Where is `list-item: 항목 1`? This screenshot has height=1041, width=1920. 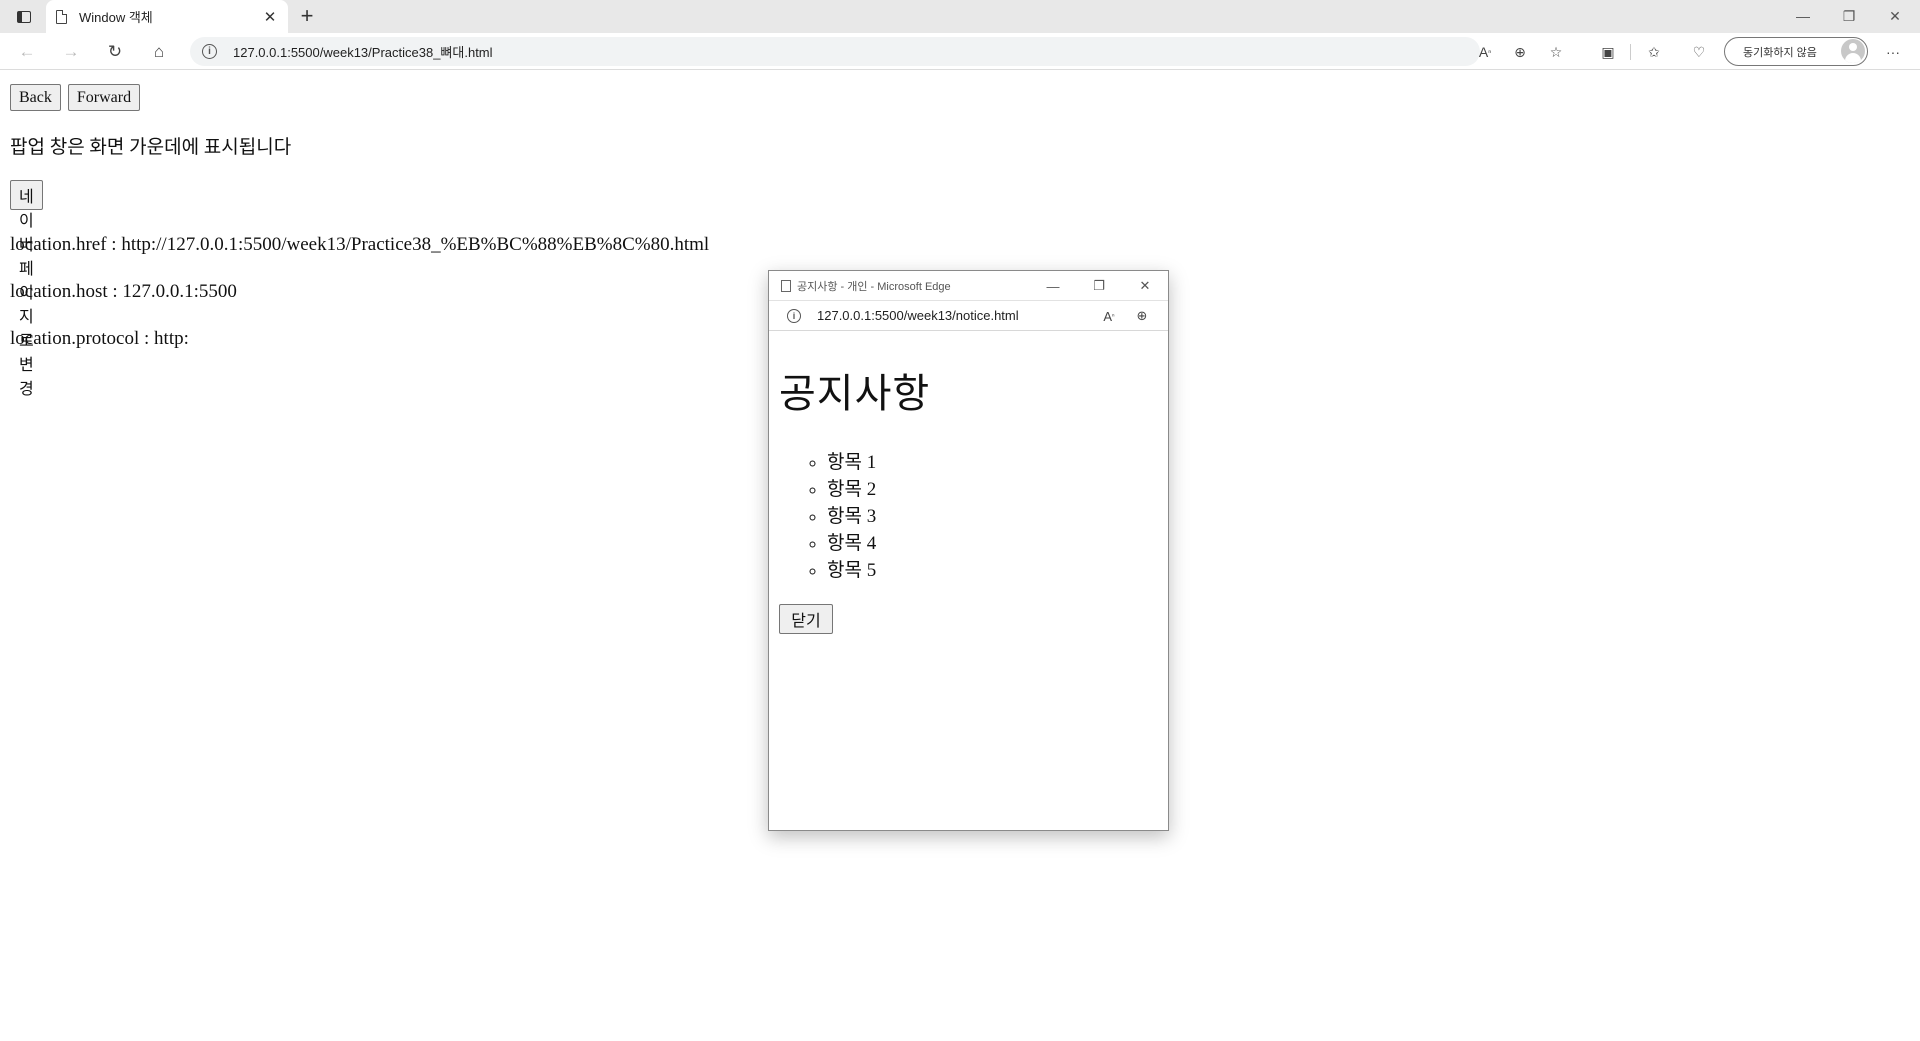
list-item: 항목 1 is located at coordinates (992, 462).